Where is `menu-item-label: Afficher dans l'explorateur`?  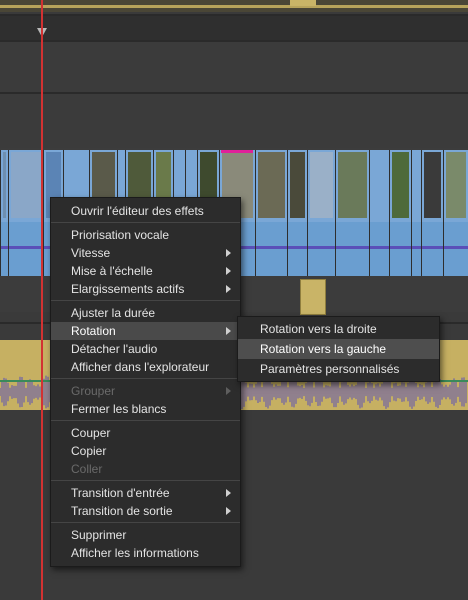 menu-item-label: Afficher dans l'explorateur is located at coordinates (140, 367).